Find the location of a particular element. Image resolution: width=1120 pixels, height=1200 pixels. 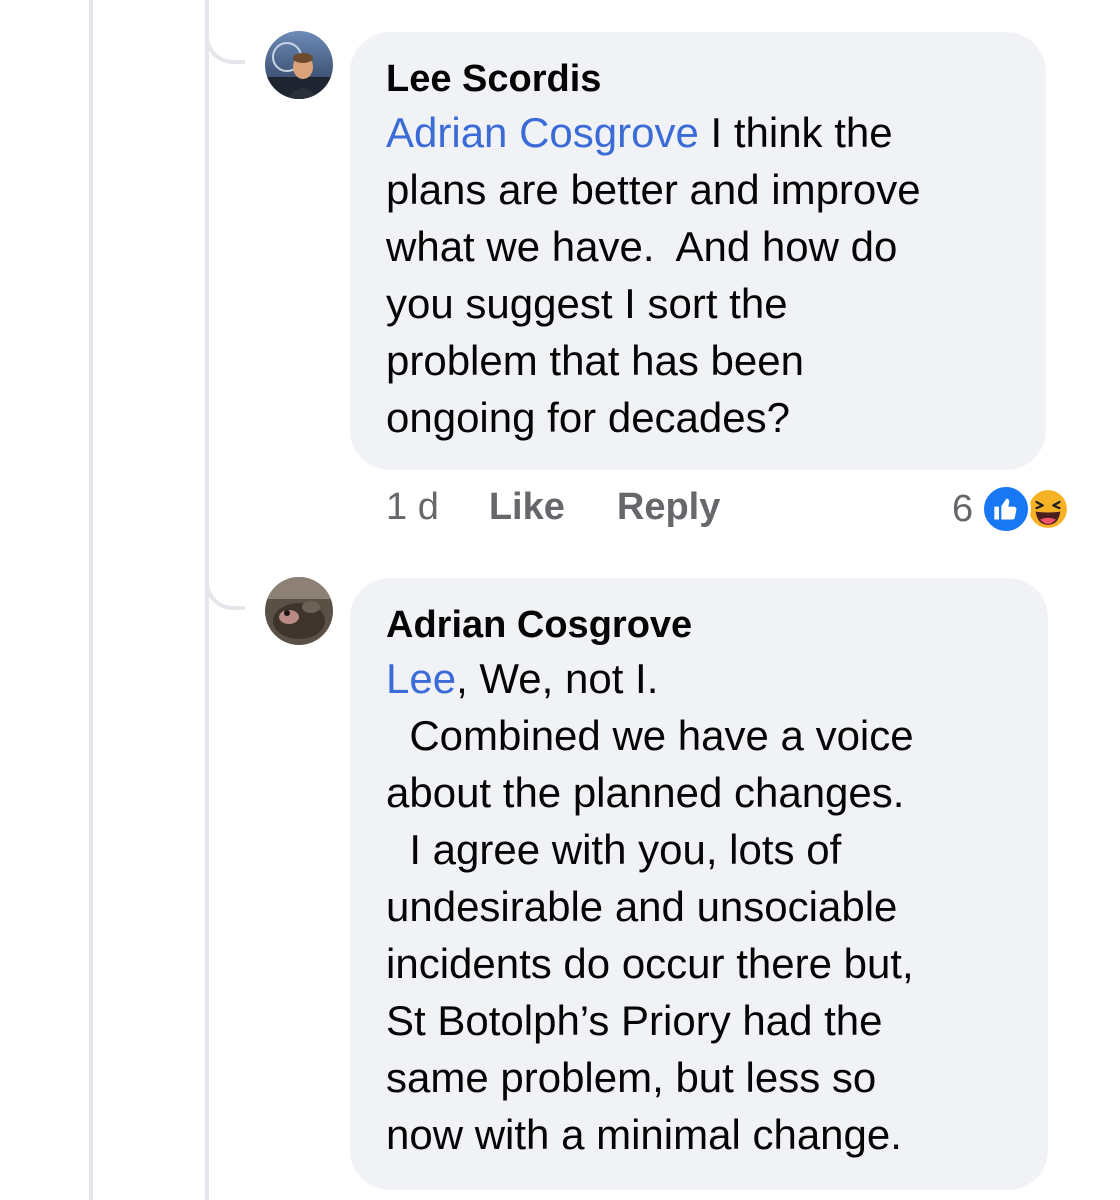

comment-line: I think the is located at coordinates (795, 132).